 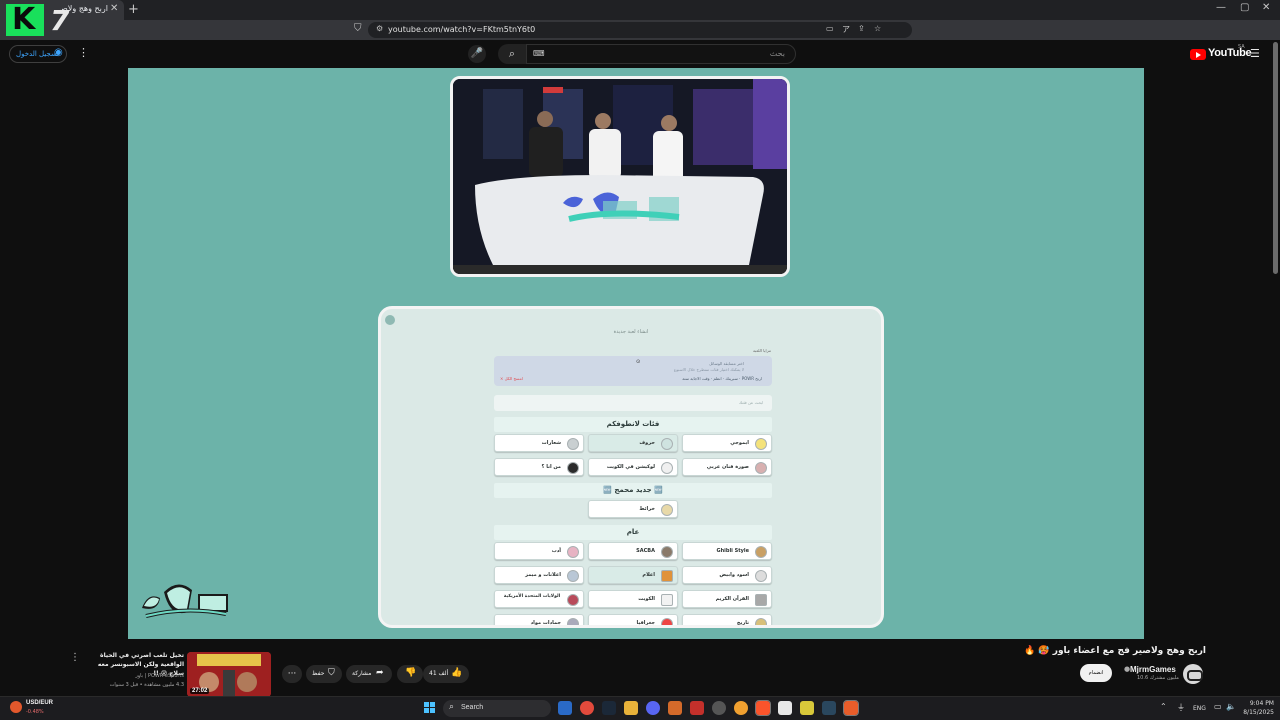 I want to click on url-text: youtube.com/watch?v=FKtm5tnY6t0, so click(x=462, y=29).